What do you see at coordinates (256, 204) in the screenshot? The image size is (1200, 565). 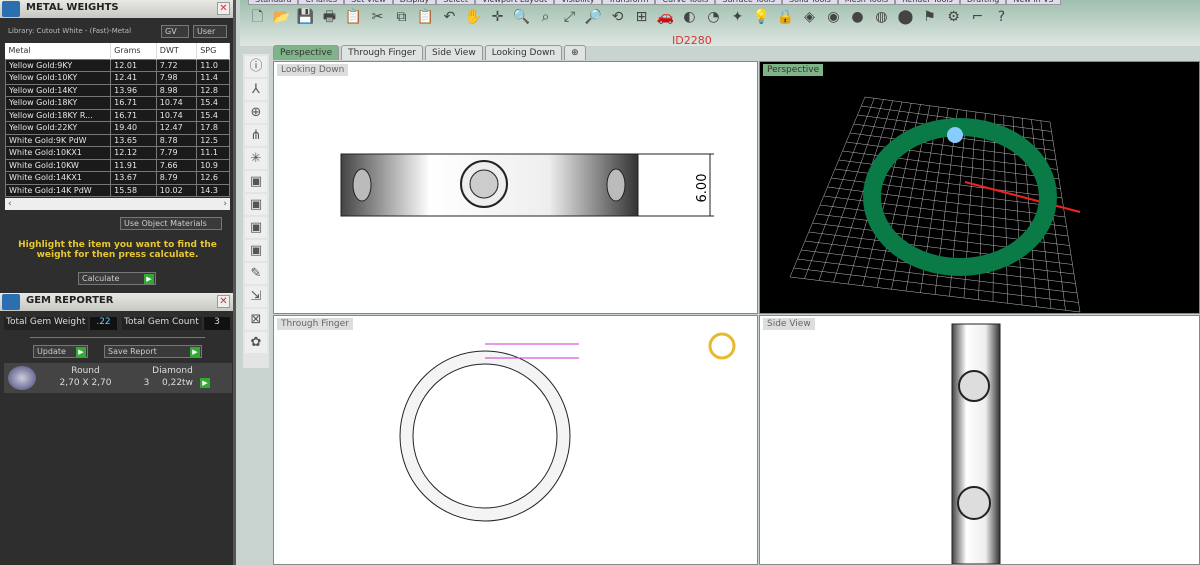 I see `box-top-icon: ▣` at bounding box center [256, 204].